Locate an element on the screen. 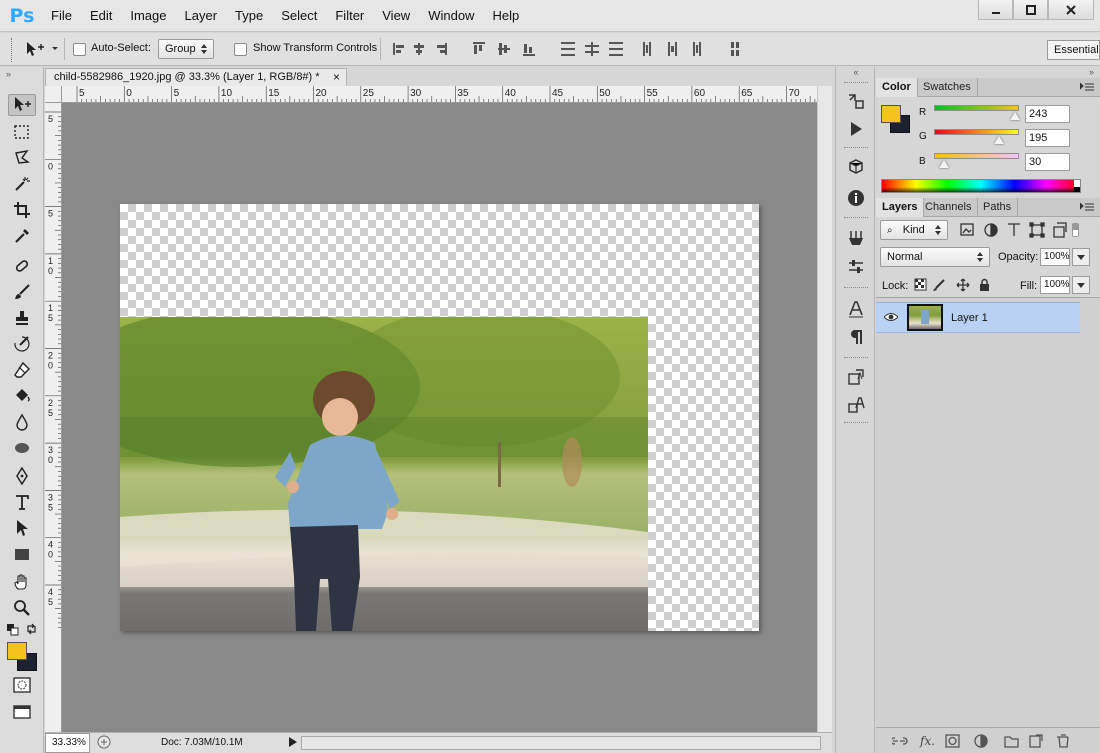  b-value-field: 30 is located at coordinates (1047, 162).